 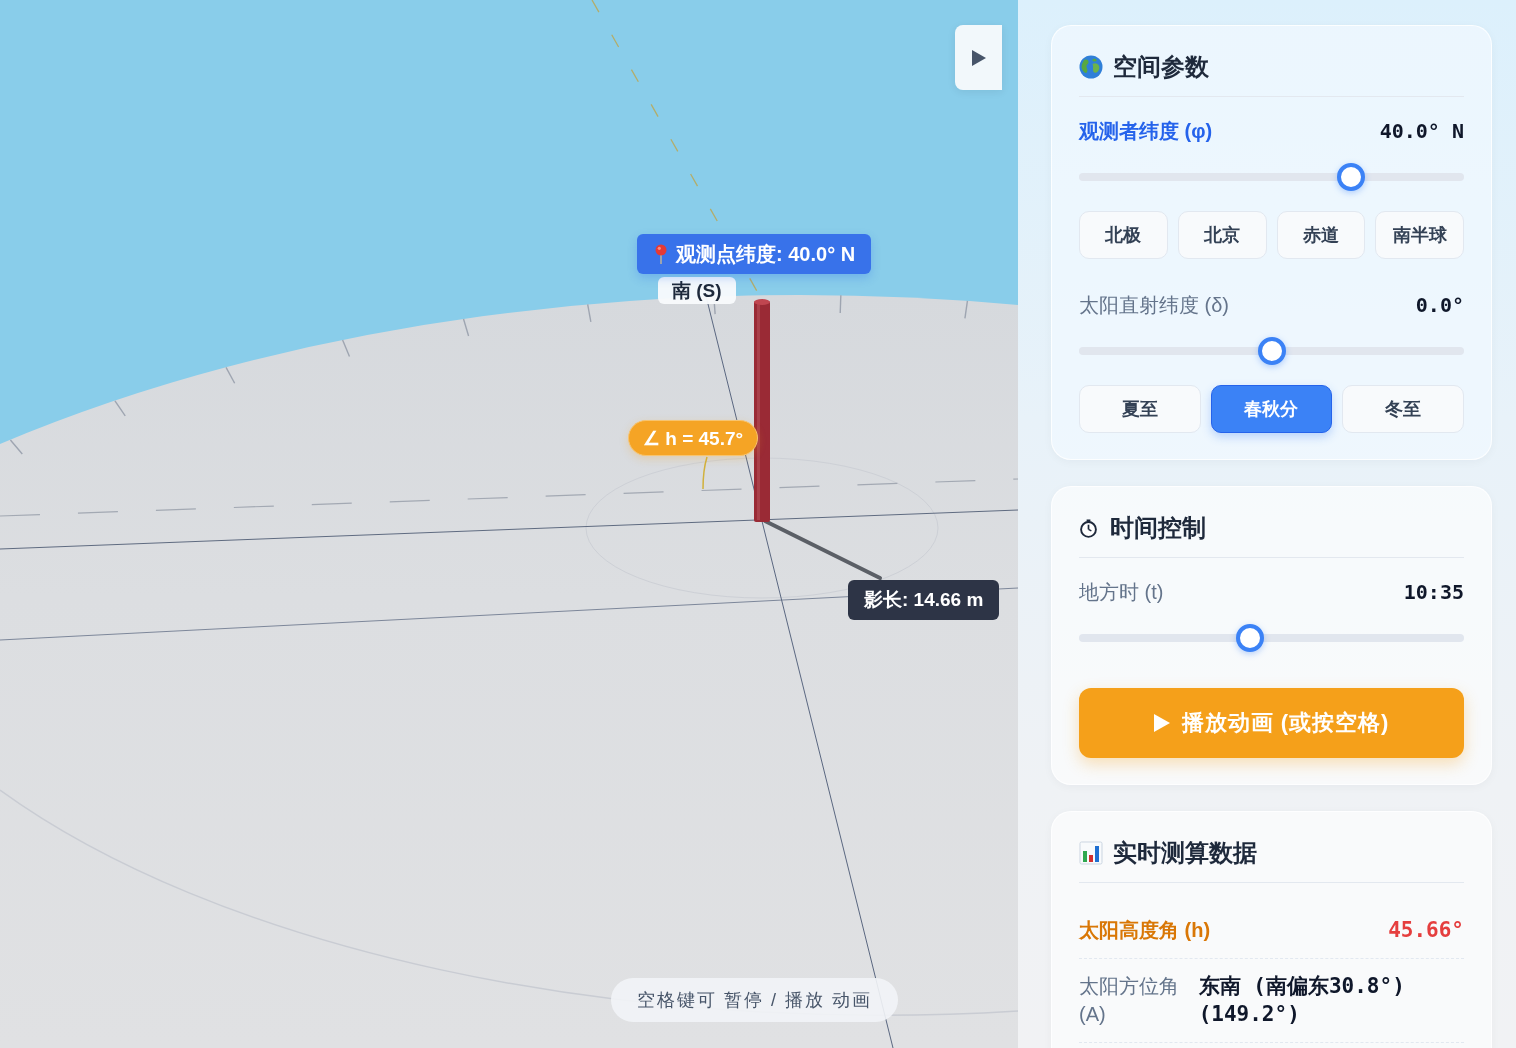 I want to click on shadow-length-tag: 影长: 14.66 m, so click(x=924, y=600).